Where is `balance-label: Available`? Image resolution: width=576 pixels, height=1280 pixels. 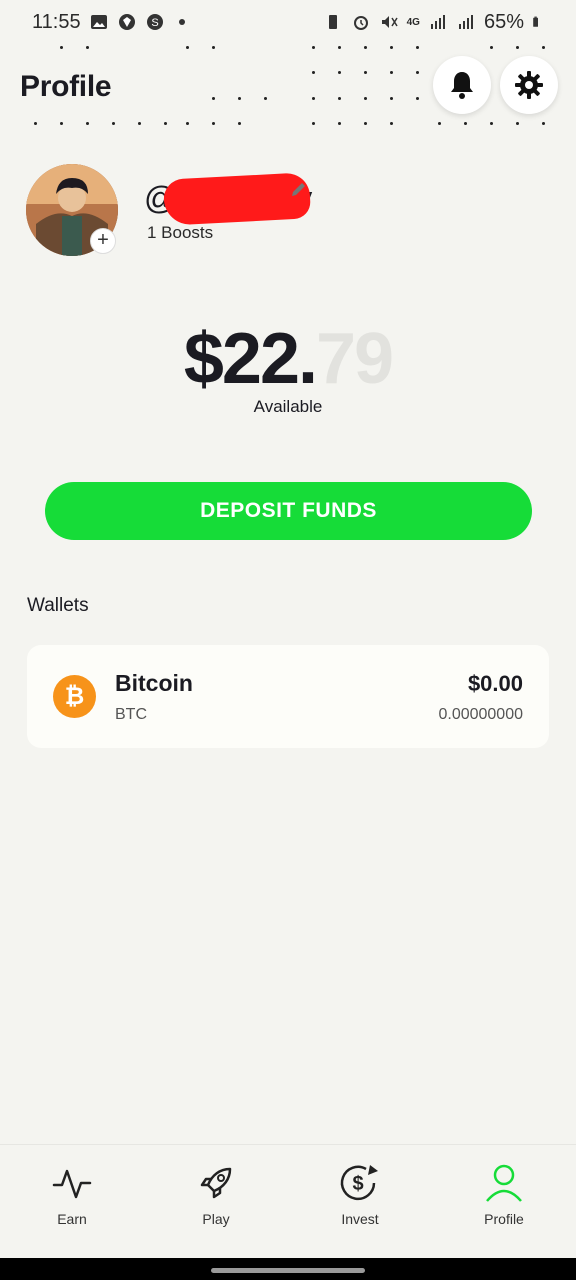
balance-label: Available is located at coordinates (288, 406).